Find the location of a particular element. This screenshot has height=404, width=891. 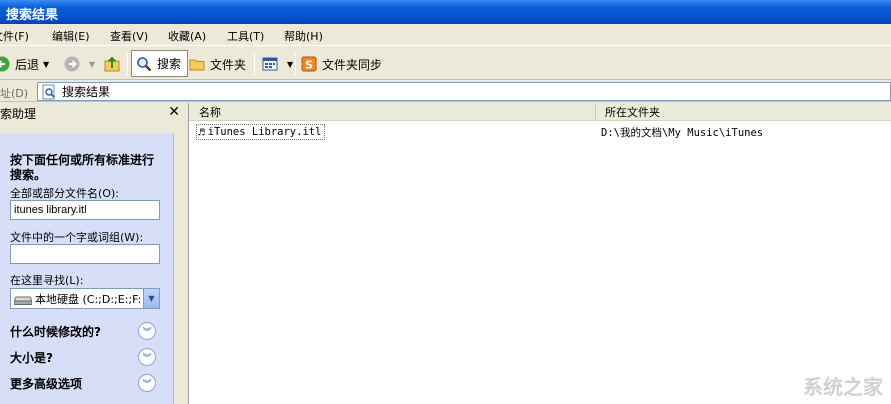

folder-icon is located at coordinates (197, 64).